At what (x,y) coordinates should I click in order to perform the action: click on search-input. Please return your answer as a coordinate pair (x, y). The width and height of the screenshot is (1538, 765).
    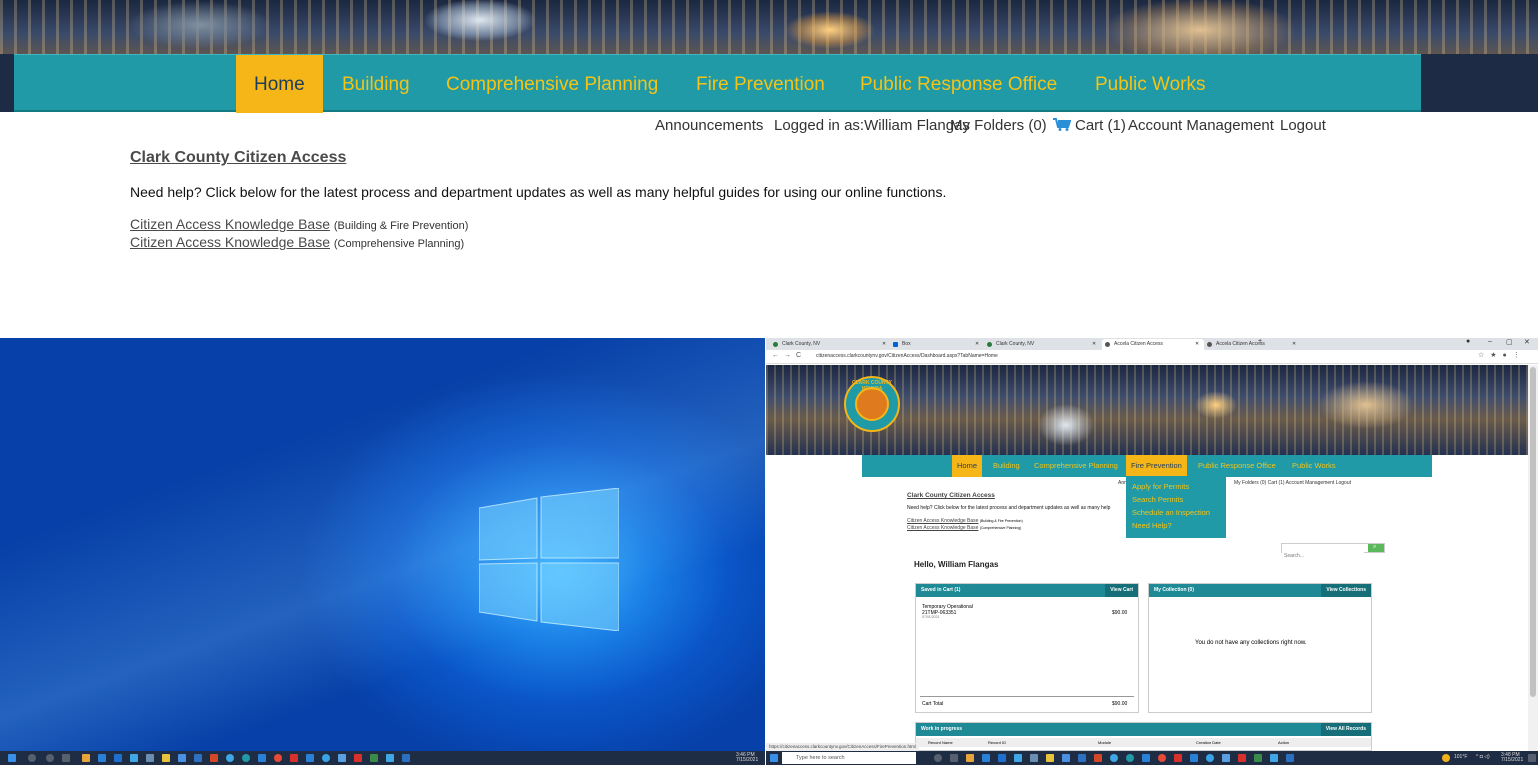
    Looking at the image, I should click on (1323, 556).